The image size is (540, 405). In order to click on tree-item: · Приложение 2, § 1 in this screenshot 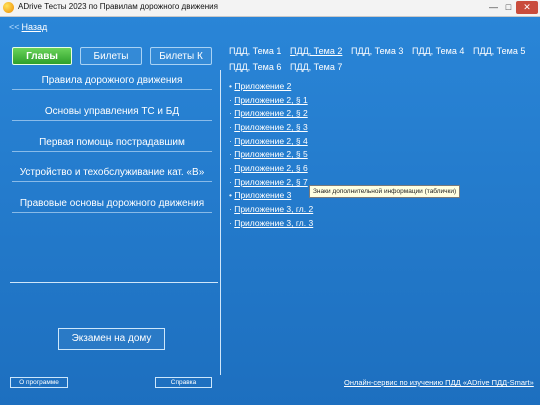, I will do `click(268, 100)`.